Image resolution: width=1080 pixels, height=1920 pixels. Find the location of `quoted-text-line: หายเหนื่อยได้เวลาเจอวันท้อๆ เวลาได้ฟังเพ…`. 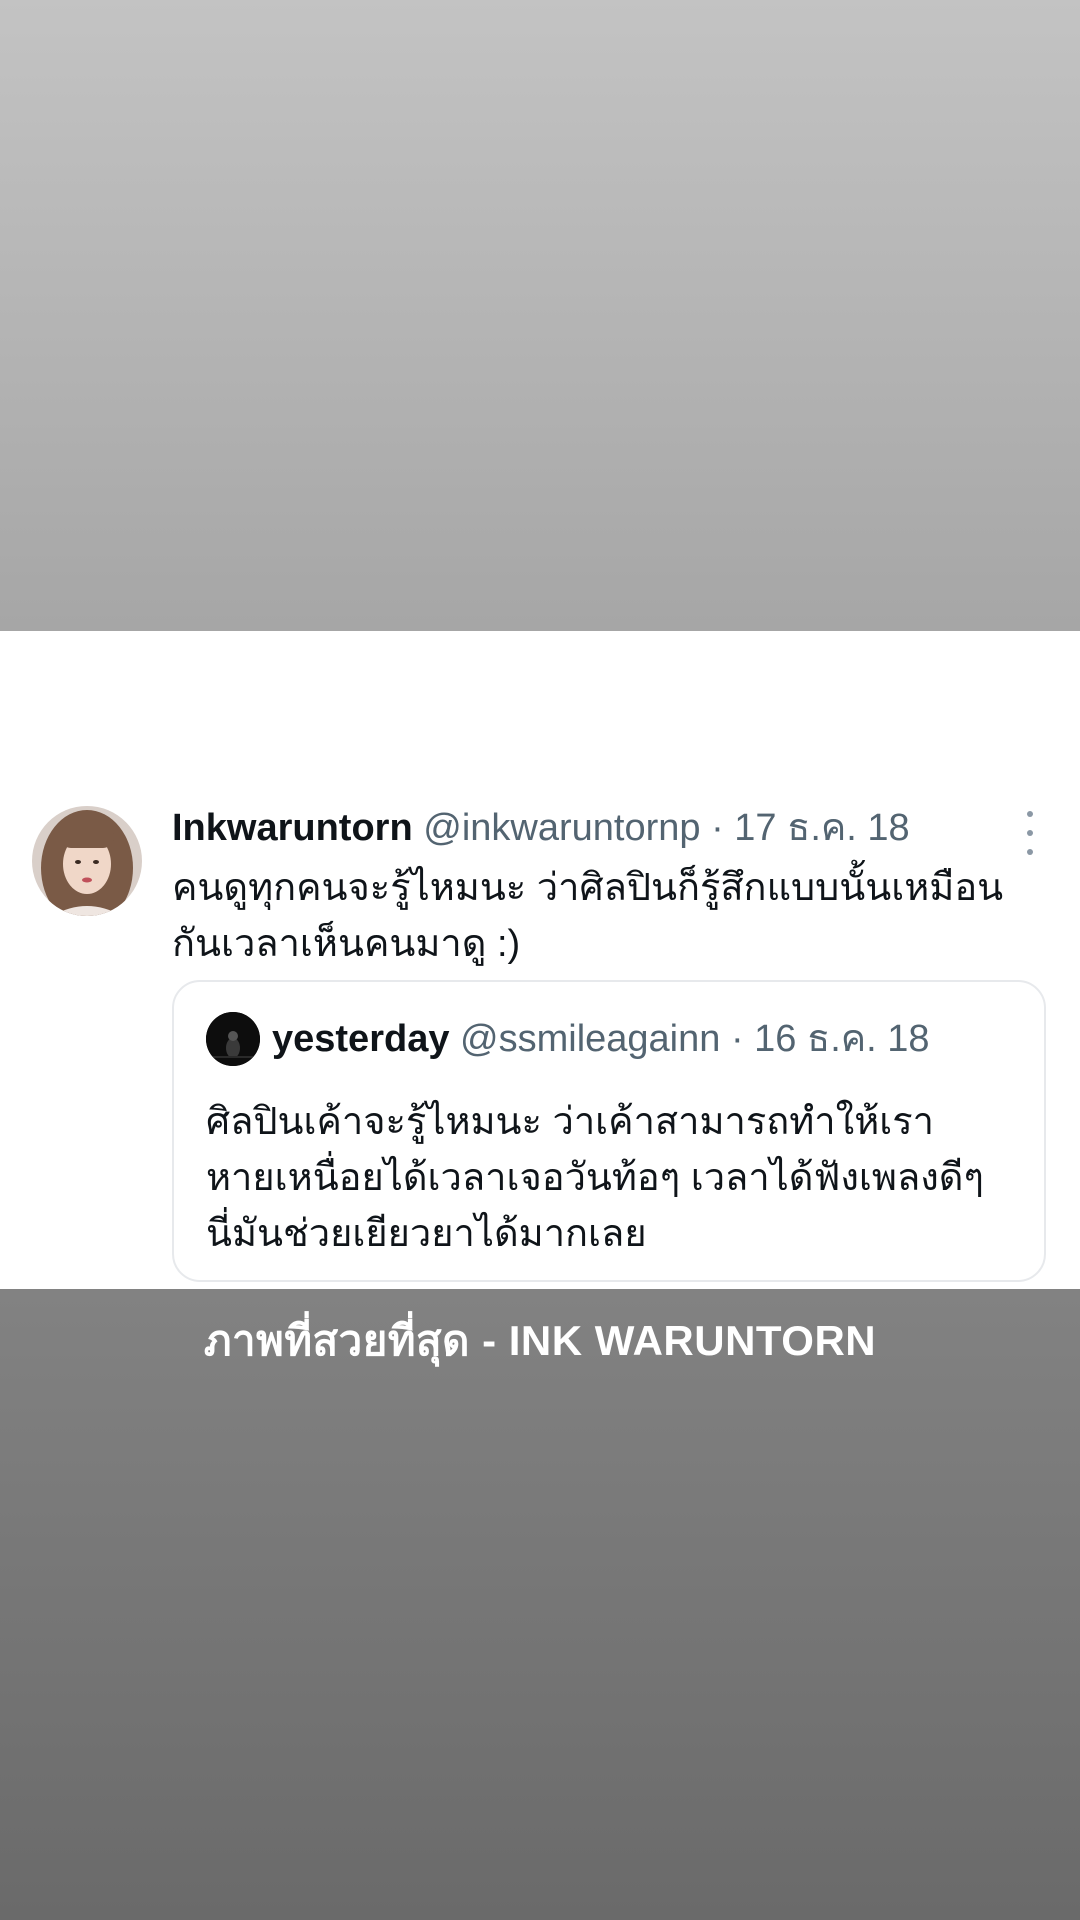

quoted-text-line: หายเหนื่อยได้เวลาเจอวันท้อๆ เวลาได้ฟังเพ… is located at coordinates (595, 1178).